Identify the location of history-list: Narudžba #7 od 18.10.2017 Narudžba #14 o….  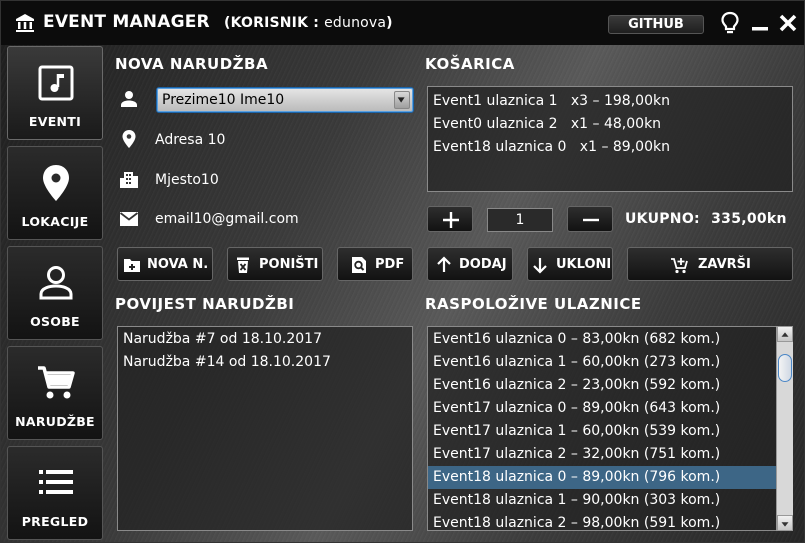
(265, 428).